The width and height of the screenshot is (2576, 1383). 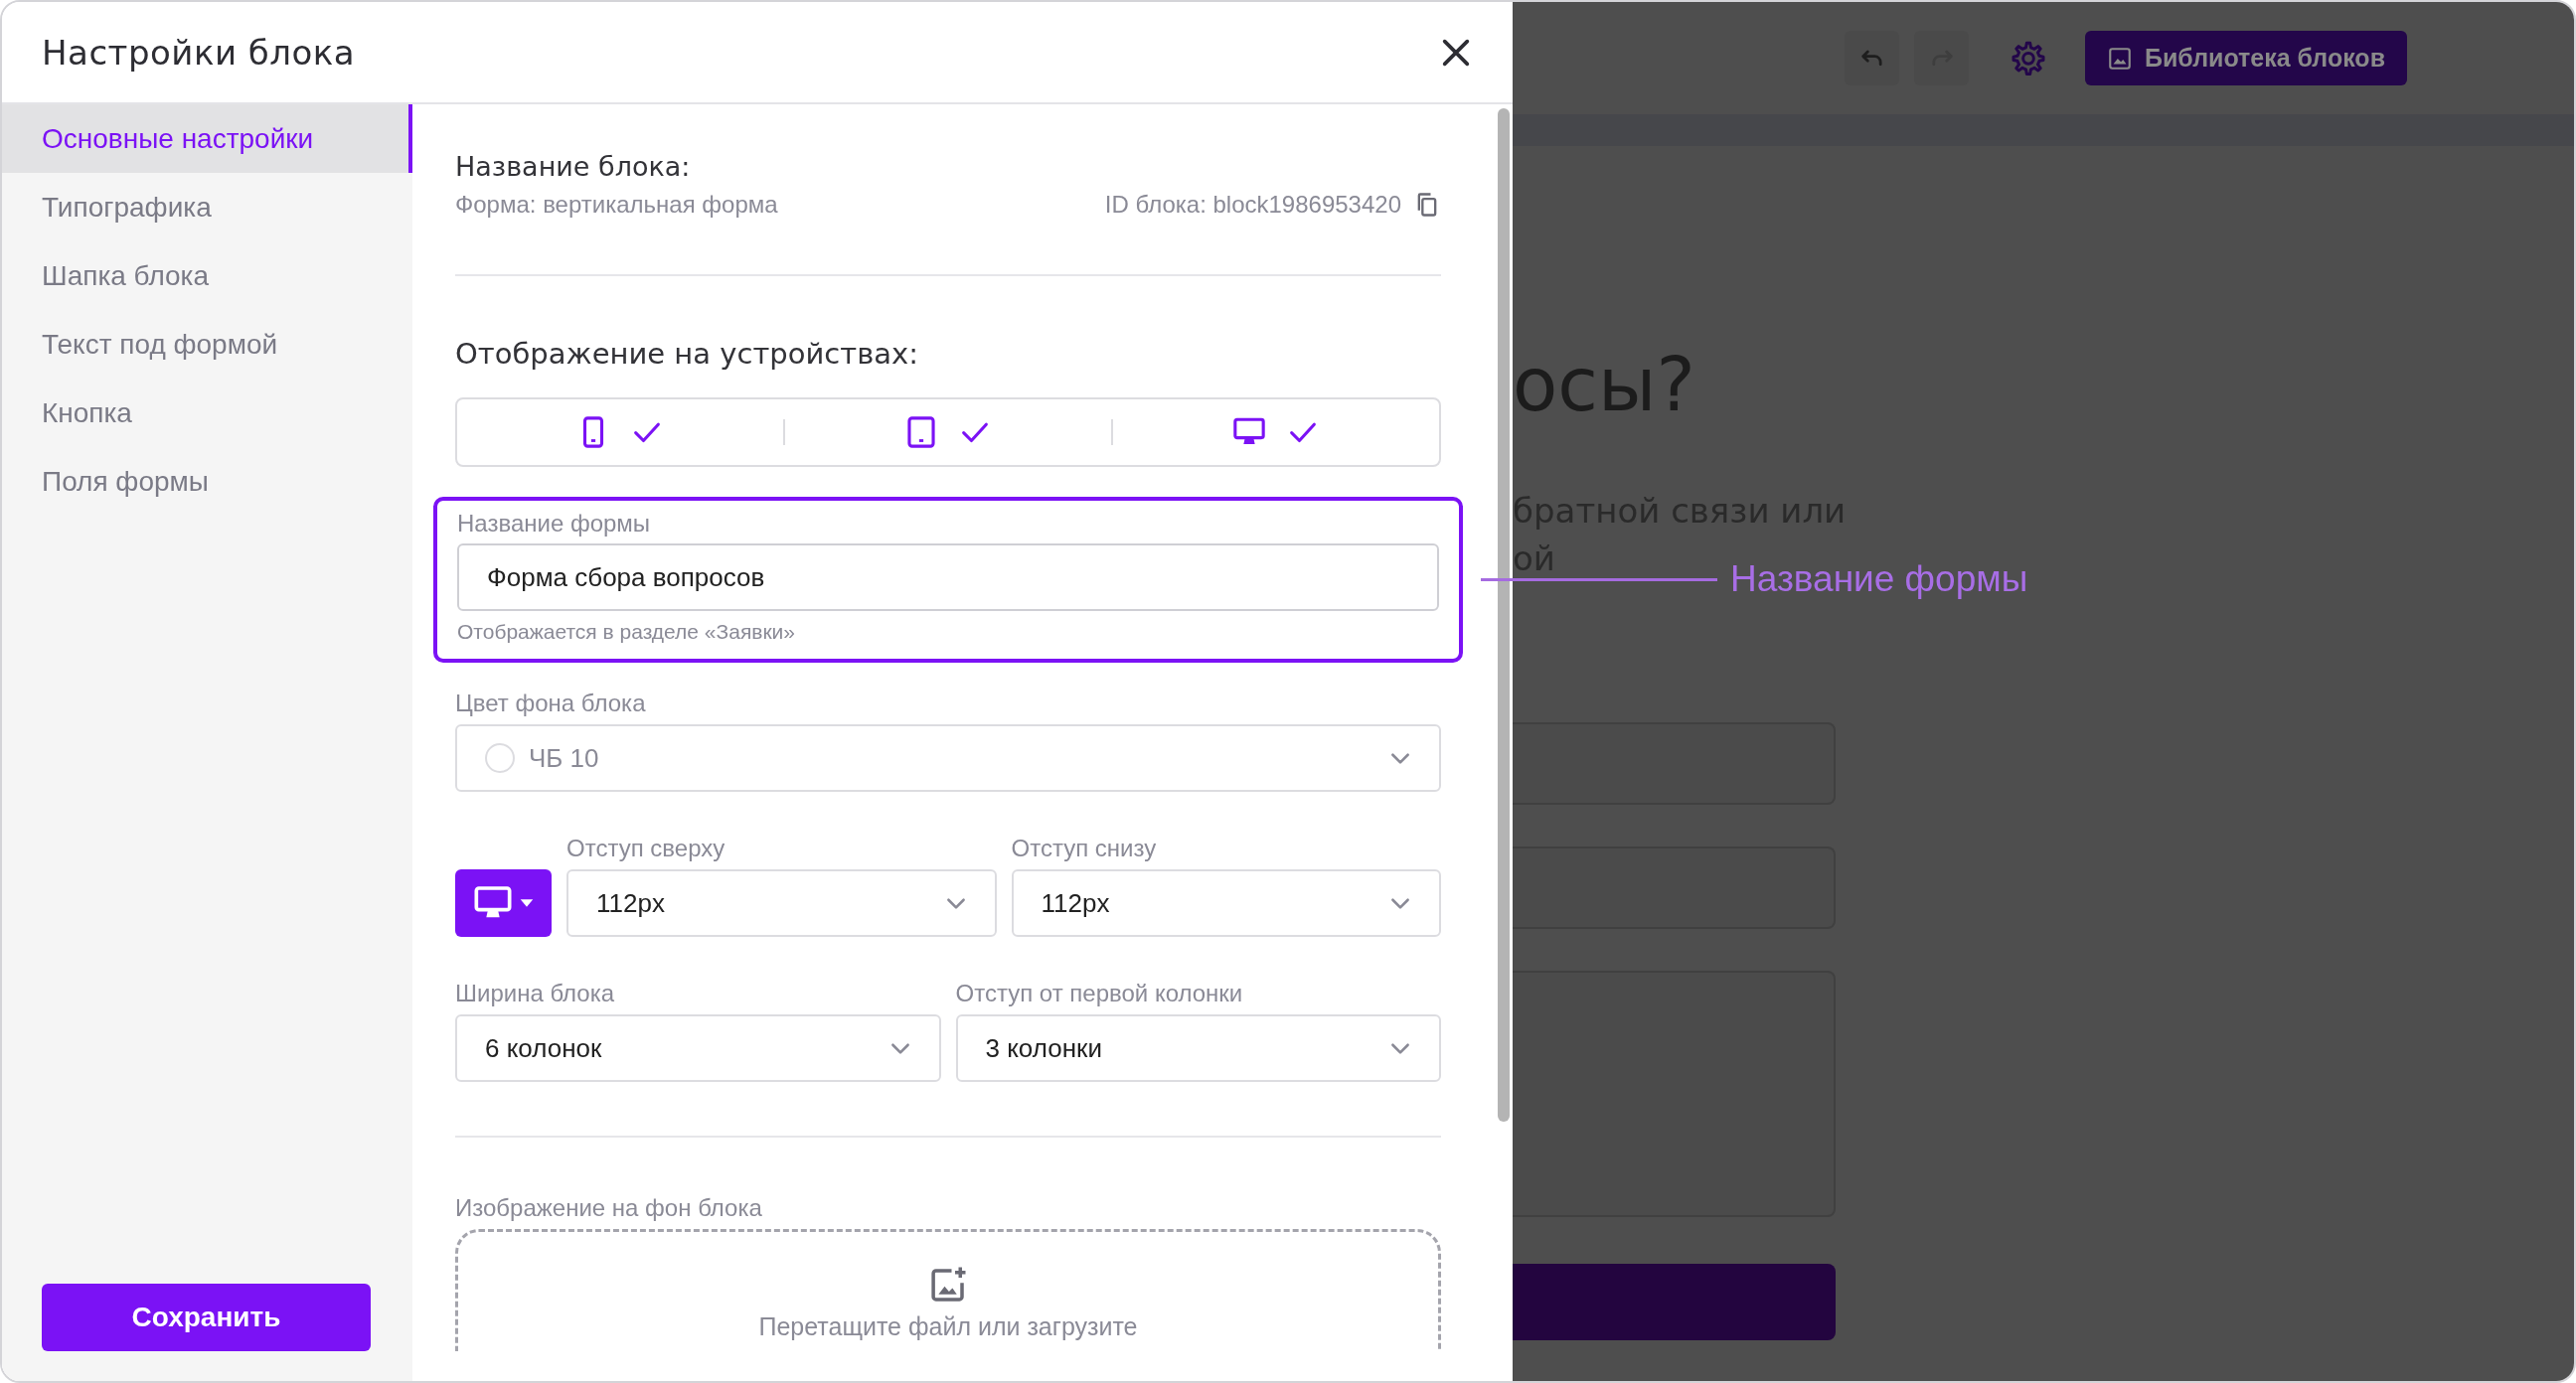 I want to click on width-select: 6 колонок, so click(x=698, y=1048).